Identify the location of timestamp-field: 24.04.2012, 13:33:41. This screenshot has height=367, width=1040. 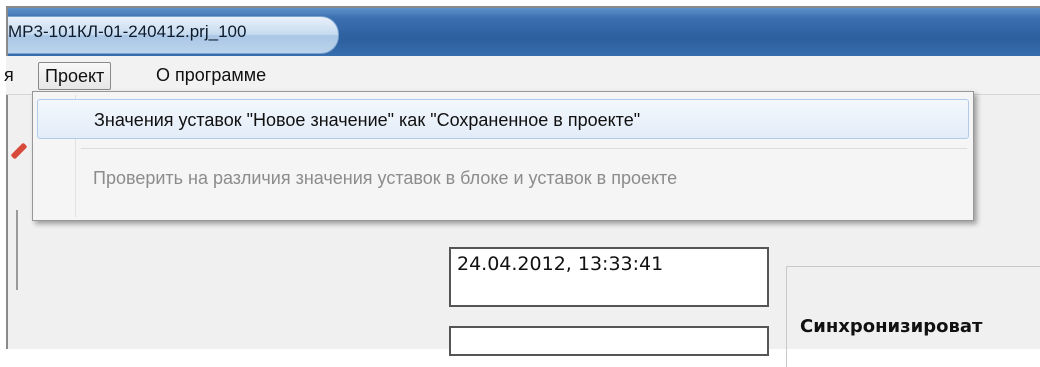
(609, 277).